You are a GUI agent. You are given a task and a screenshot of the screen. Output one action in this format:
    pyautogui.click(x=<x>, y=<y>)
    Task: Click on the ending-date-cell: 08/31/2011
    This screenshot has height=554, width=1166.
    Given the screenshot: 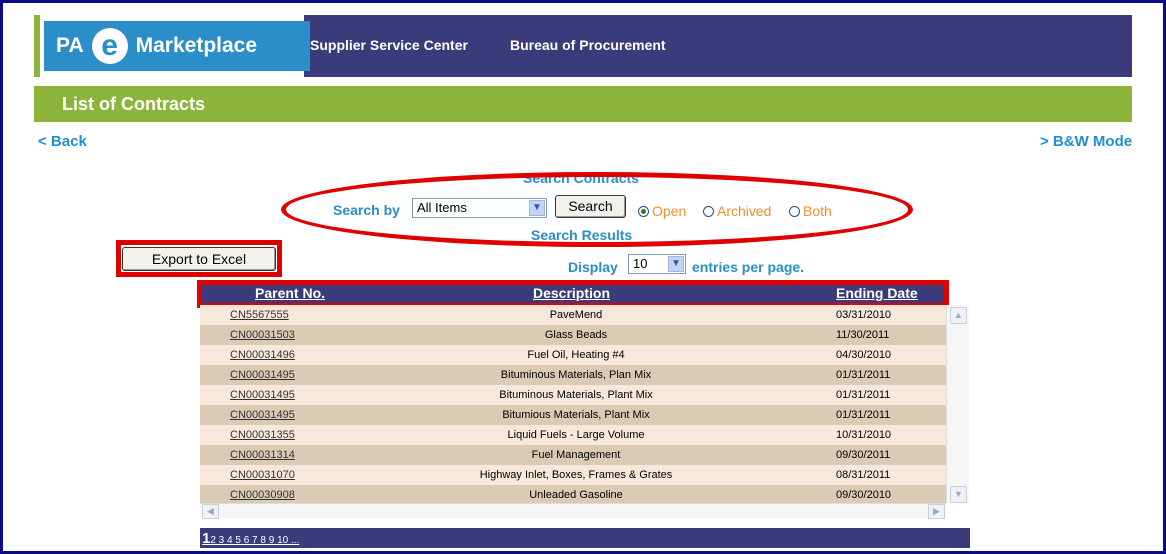 What is the action you would take?
    pyautogui.click(x=863, y=475)
    